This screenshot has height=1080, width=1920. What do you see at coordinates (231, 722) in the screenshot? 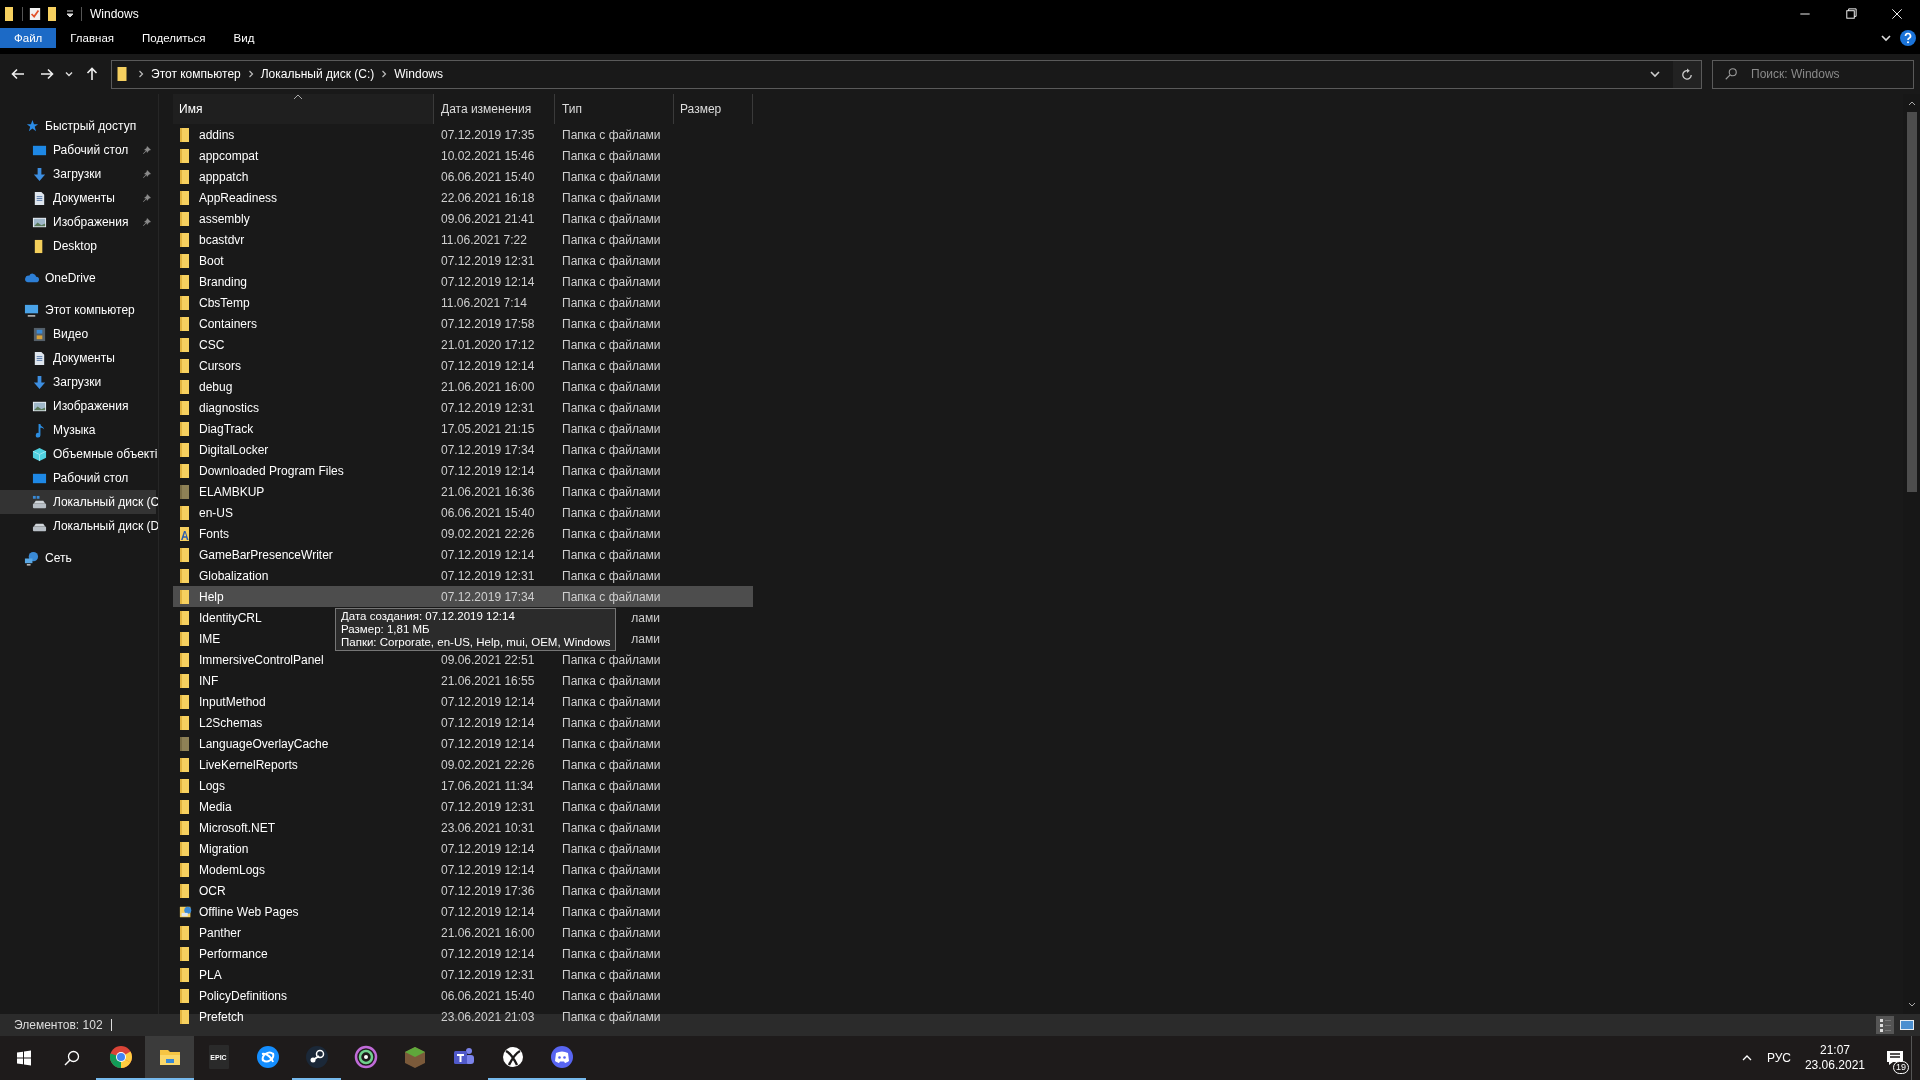
I see `file-name: L2Schemas` at bounding box center [231, 722].